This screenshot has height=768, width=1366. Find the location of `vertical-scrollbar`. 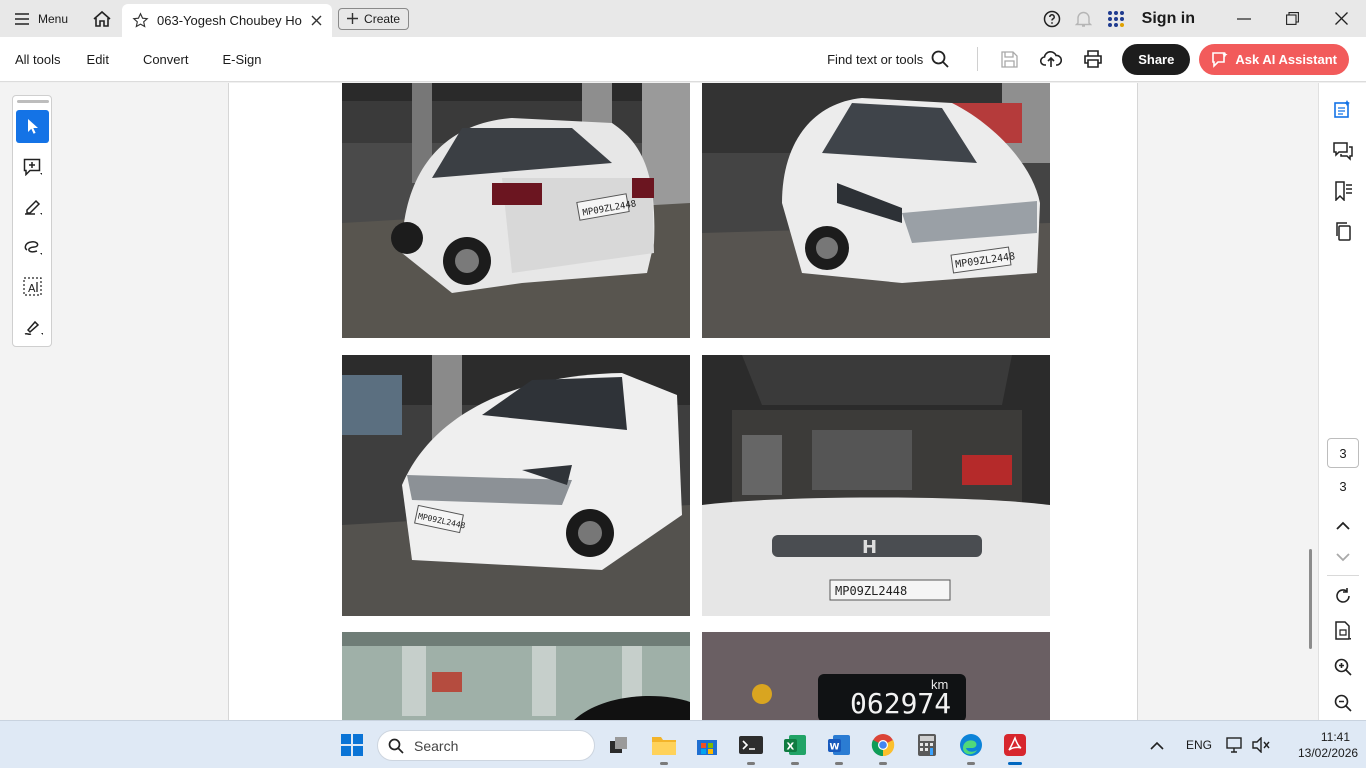

vertical-scrollbar is located at coordinates (1311, 401).